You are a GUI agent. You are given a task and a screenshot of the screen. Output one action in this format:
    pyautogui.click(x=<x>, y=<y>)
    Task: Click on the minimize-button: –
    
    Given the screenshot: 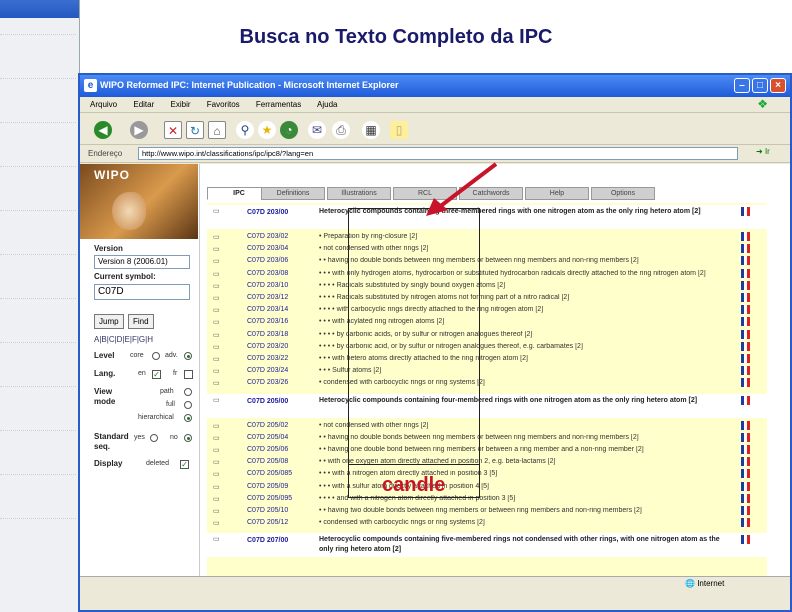 What is the action you would take?
    pyautogui.click(x=742, y=85)
    